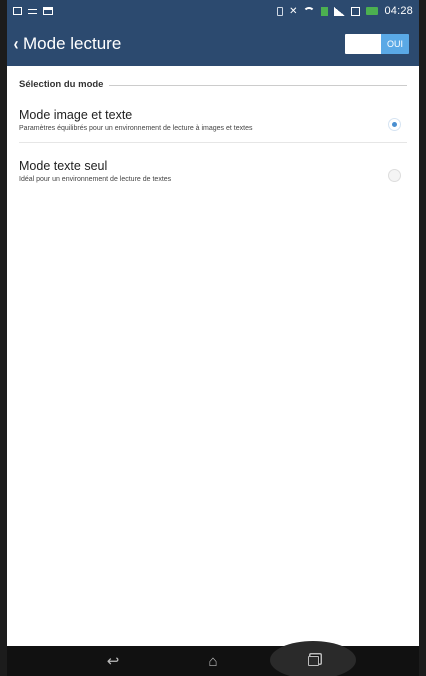  I want to click on back-button: ‹ Mode lecture, so click(67, 44).